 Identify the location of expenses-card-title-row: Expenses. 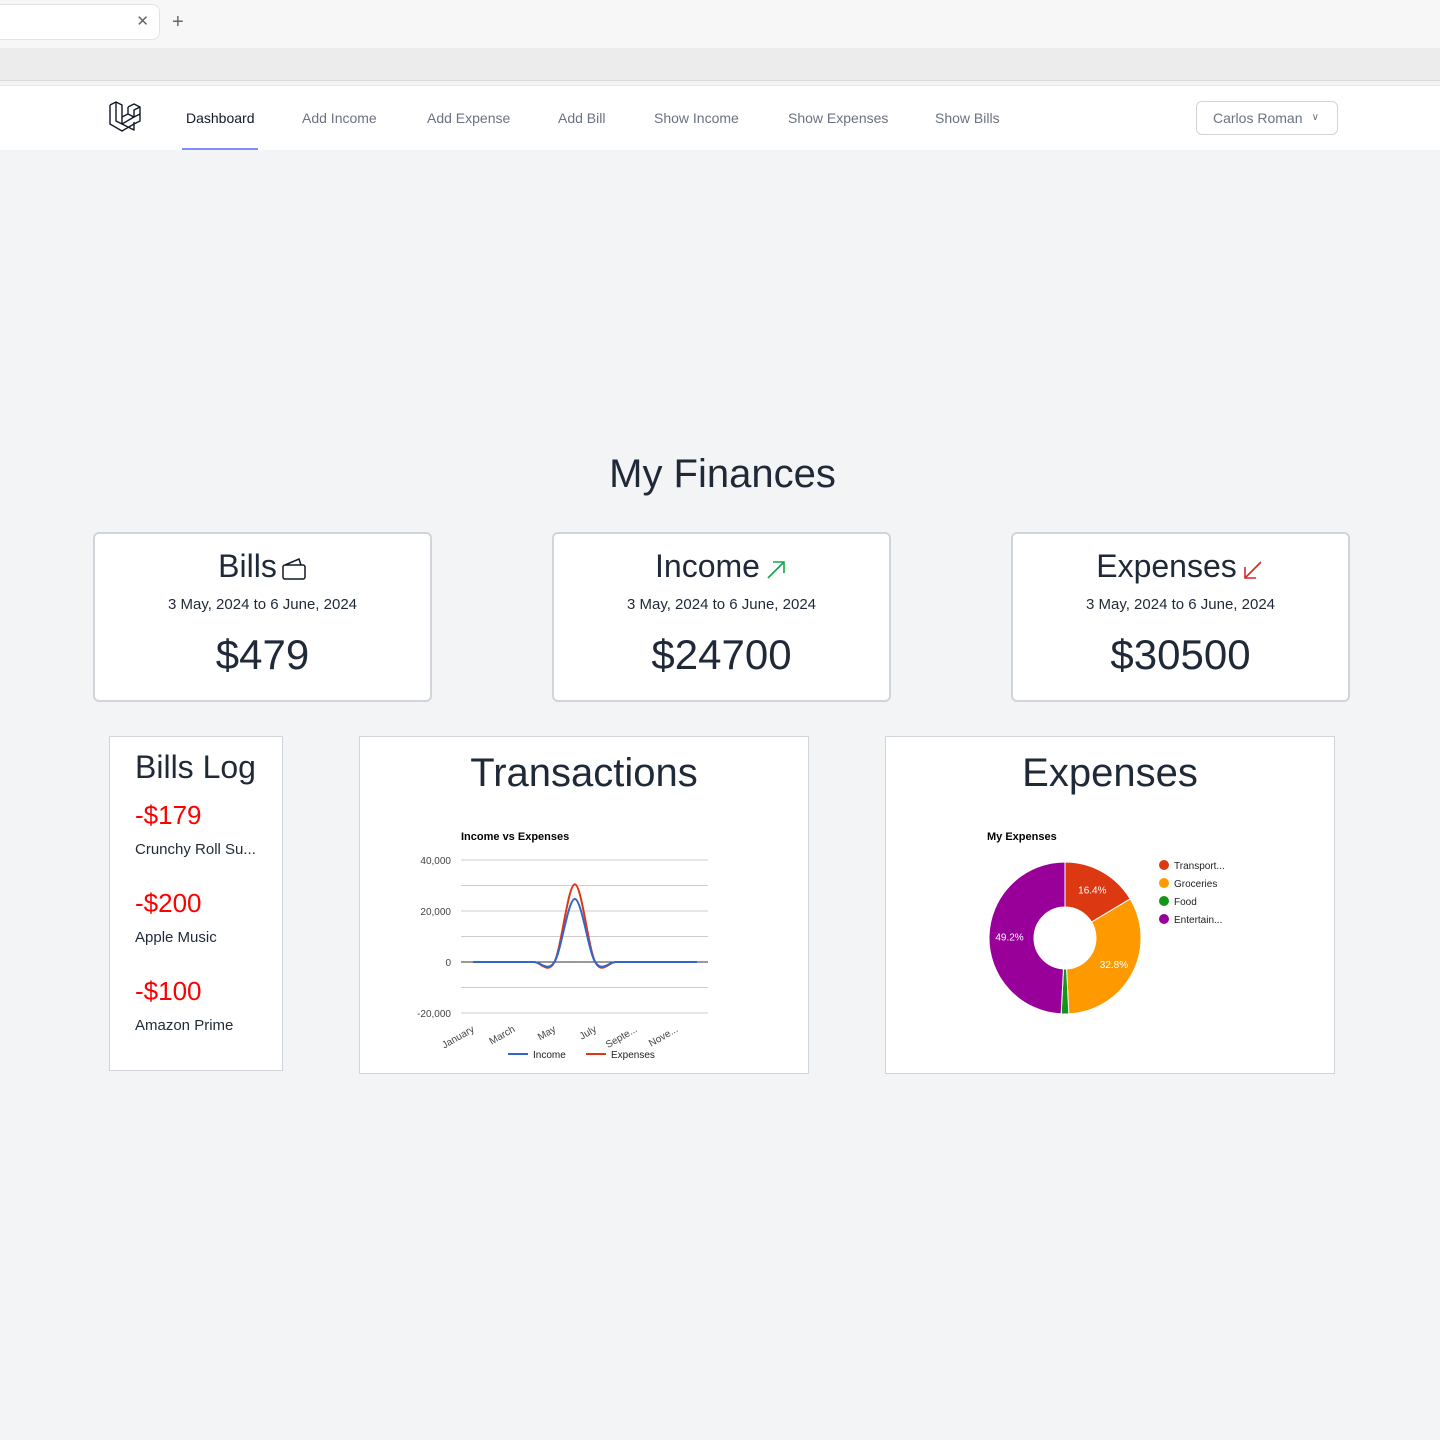
(1180, 566).